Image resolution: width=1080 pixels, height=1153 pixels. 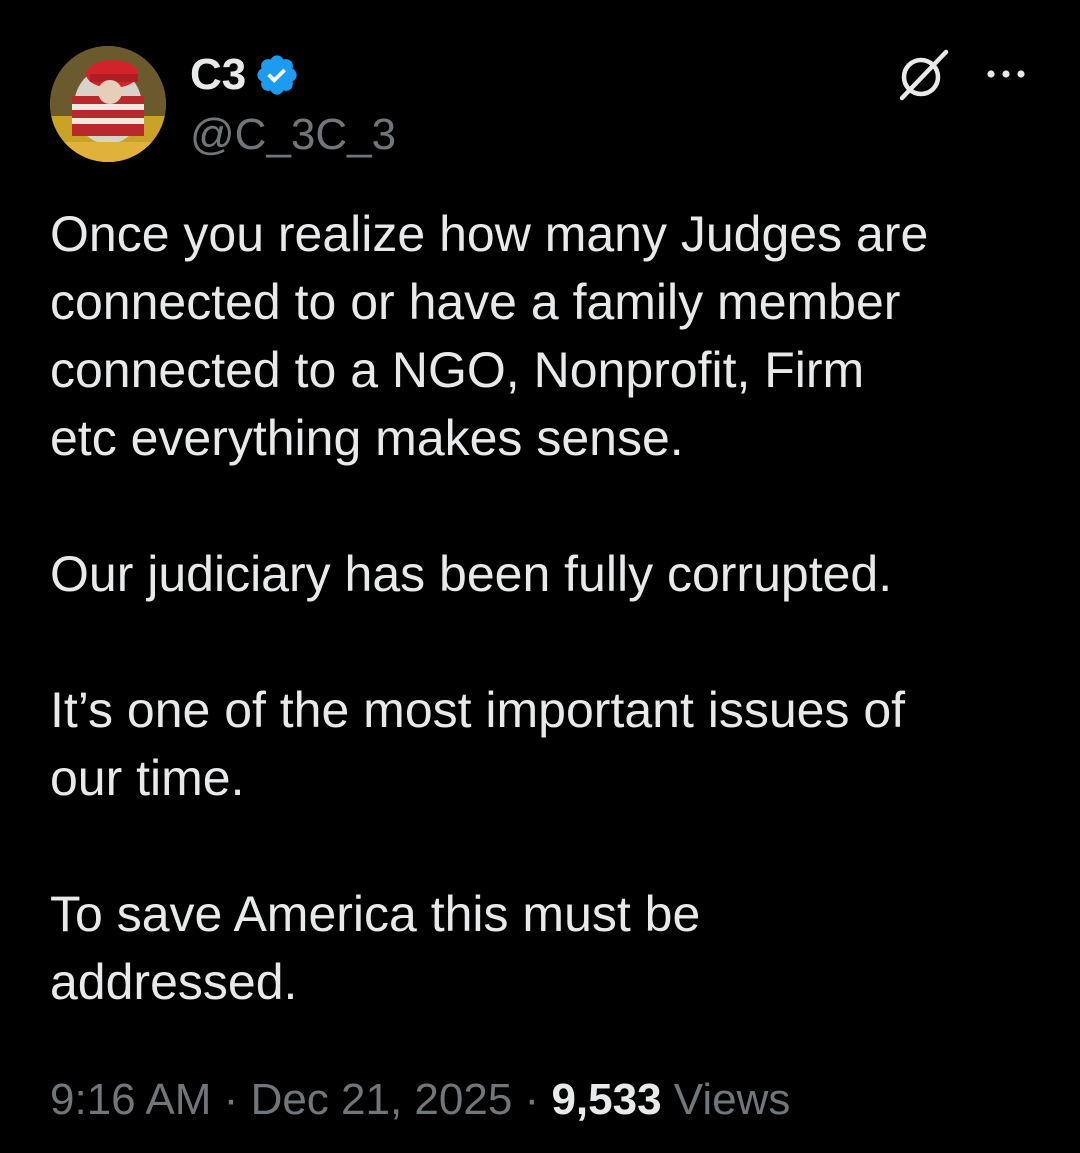 What do you see at coordinates (277, 75) in the screenshot?
I see `verified-badge-icon` at bounding box center [277, 75].